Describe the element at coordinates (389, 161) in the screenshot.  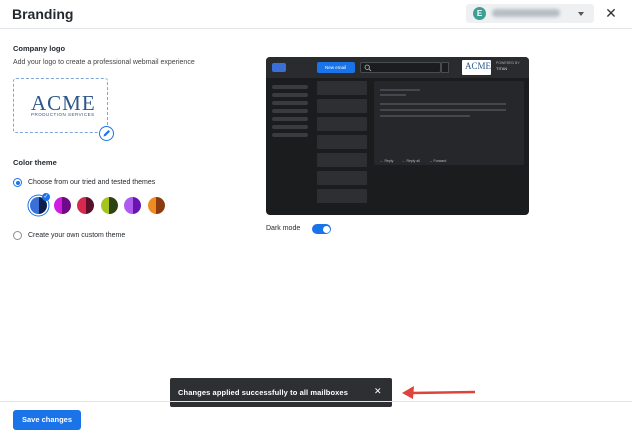
I see `preview-reply: Reply` at that location.